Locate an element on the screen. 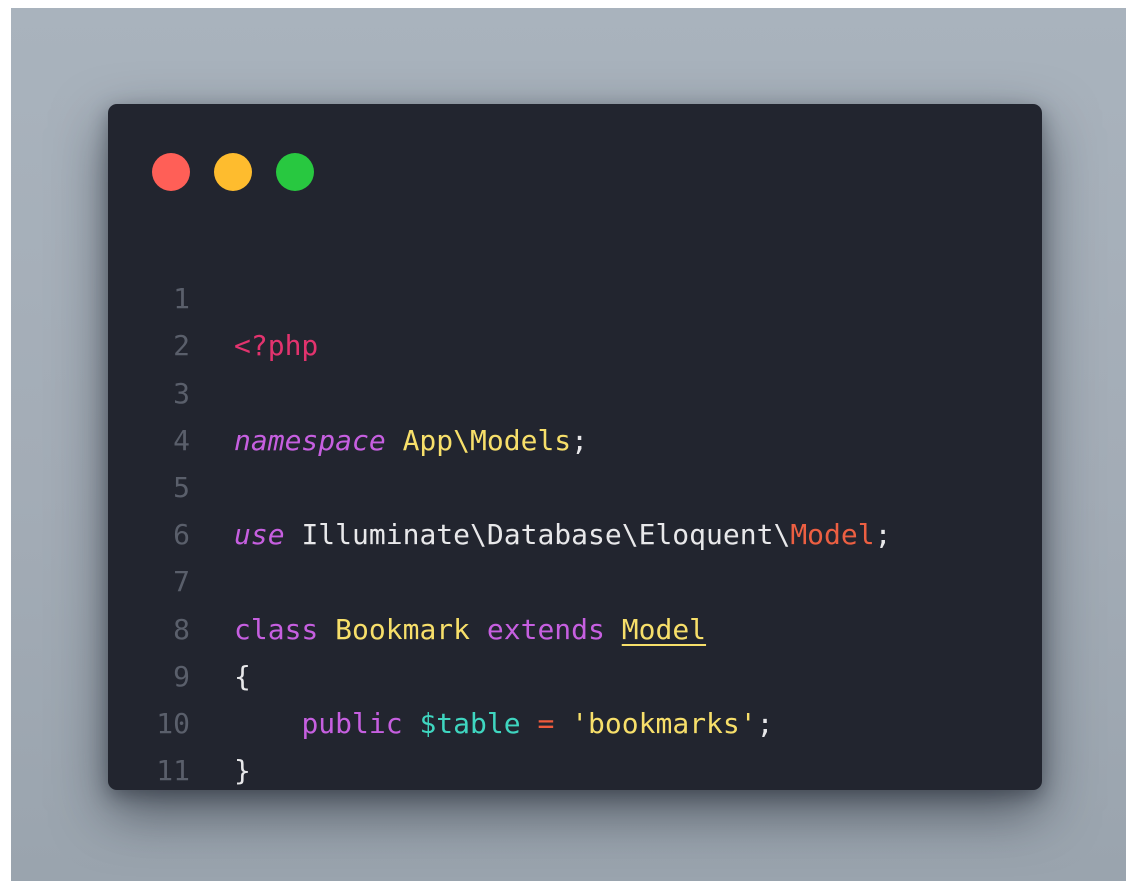  code-line: 1 <?php is located at coordinates (575, 295).